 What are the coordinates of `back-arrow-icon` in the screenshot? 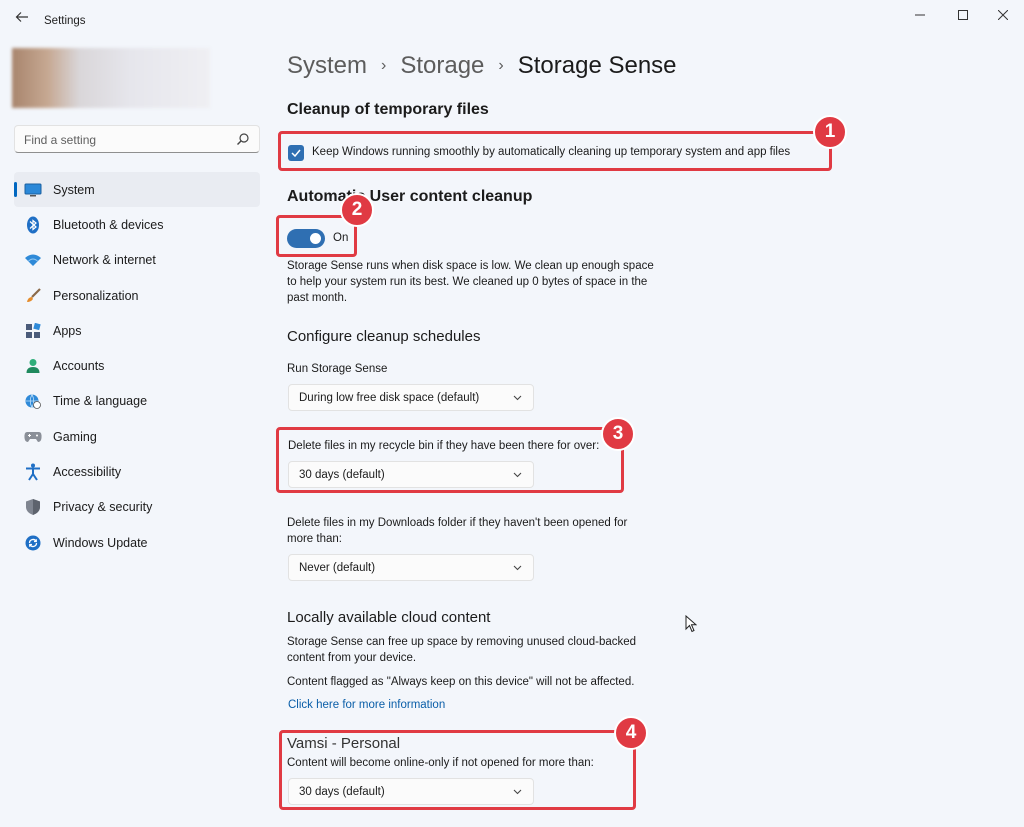 It's located at (22, 20).